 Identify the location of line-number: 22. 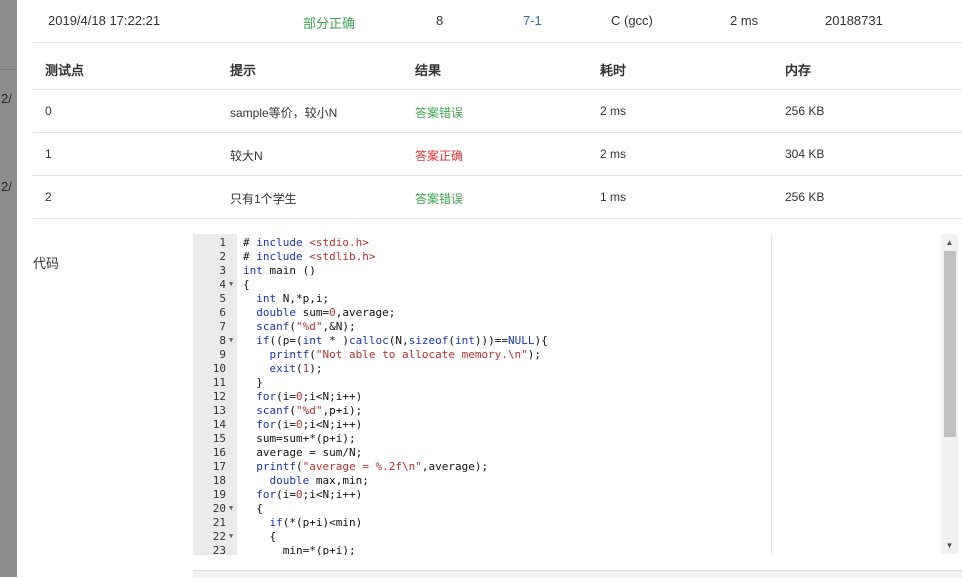
(219, 536).